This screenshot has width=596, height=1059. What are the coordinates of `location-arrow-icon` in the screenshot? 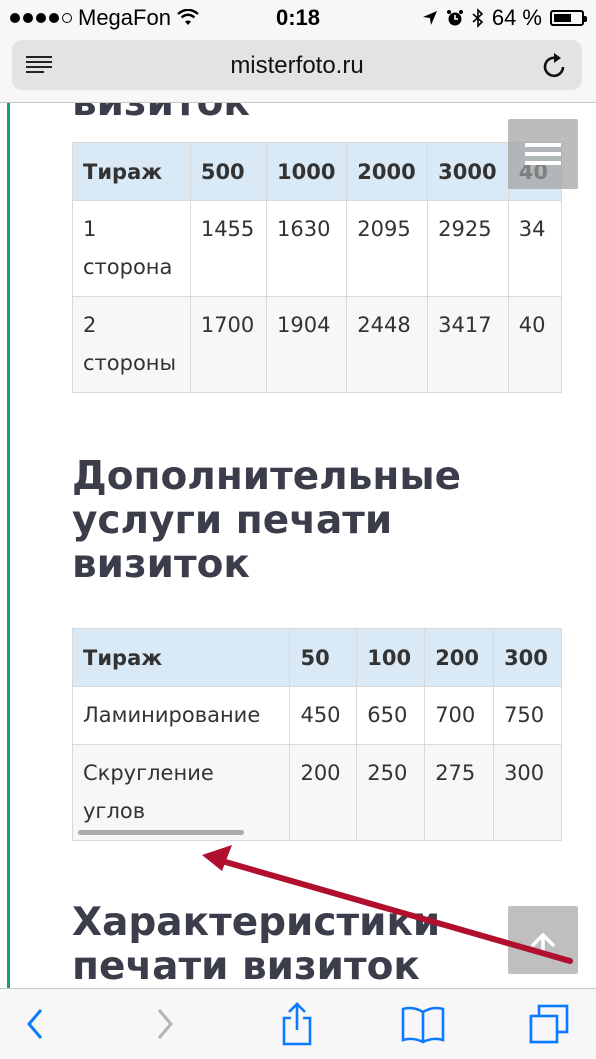 It's located at (429, 18).